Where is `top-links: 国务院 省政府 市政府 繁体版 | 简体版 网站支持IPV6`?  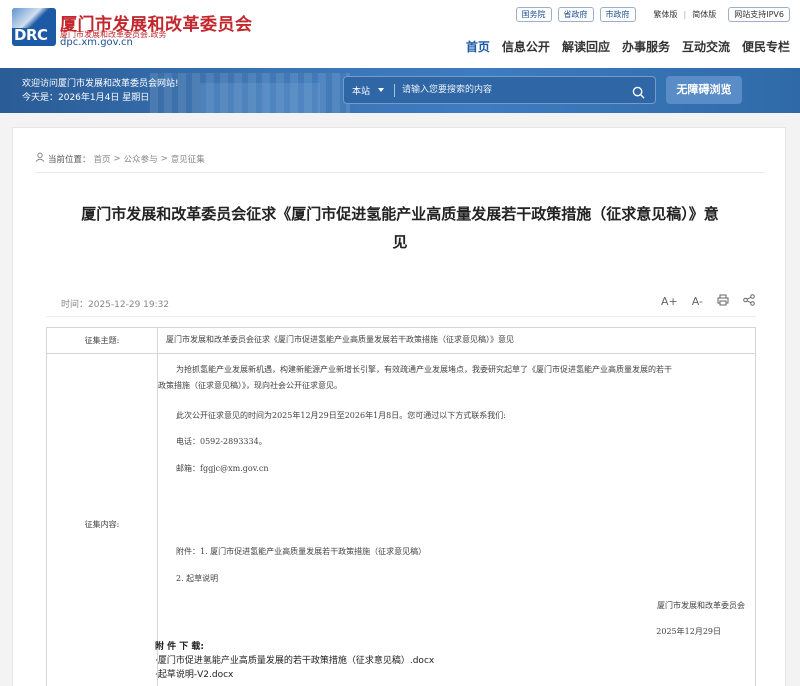
top-links: 国务院 省政府 市政府 繁体版 | 简体版 网站支持IPV6 is located at coordinates (652, 14).